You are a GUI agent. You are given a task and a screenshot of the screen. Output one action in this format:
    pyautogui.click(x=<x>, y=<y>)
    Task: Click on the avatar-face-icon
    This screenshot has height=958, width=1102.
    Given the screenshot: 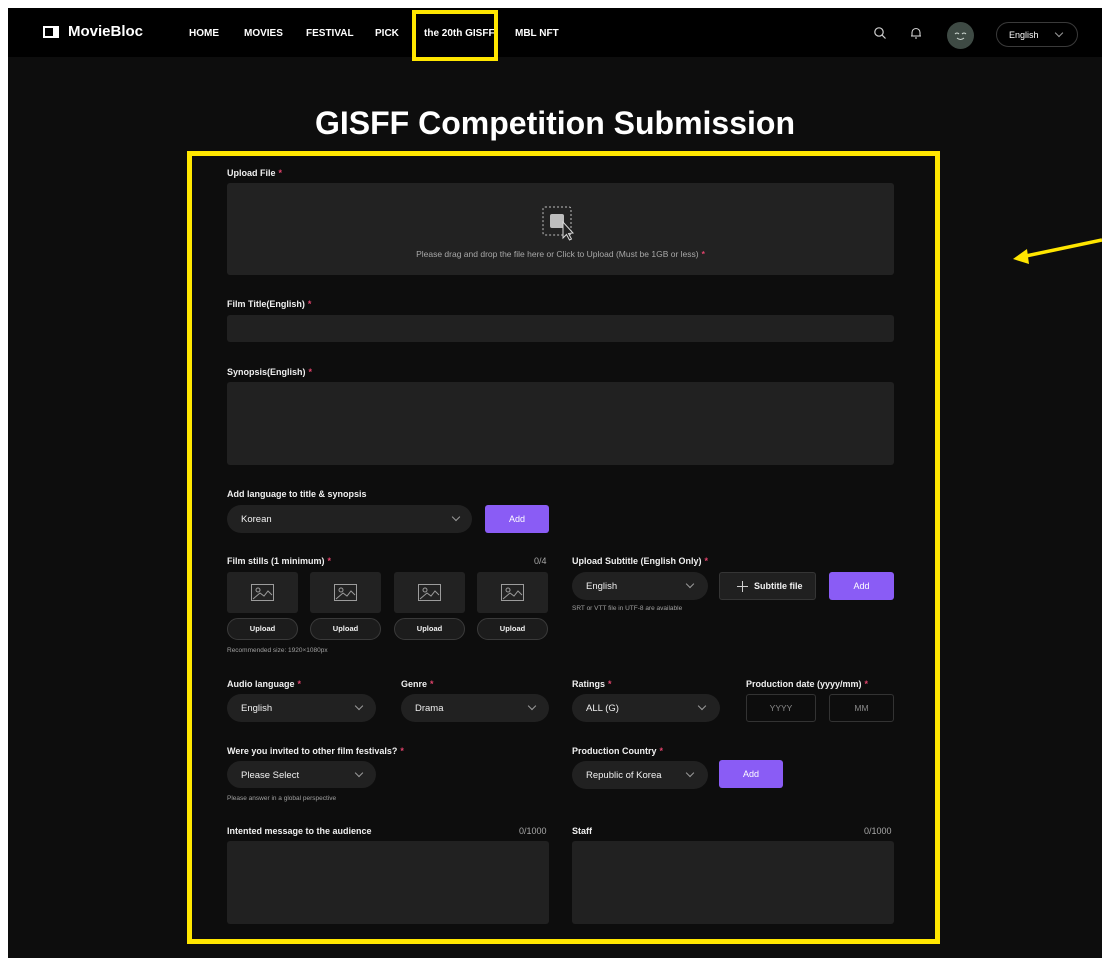 What is the action you would take?
    pyautogui.click(x=960, y=36)
    